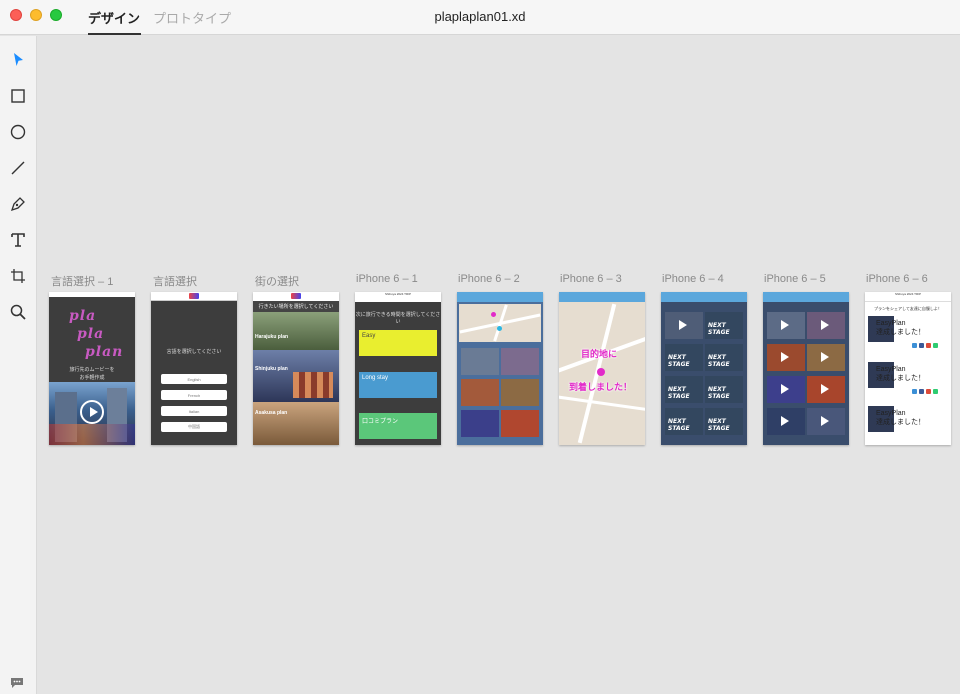  Describe the element at coordinates (591, 279) in the screenshot. I see `artboard-label: iPhone 6 – 3` at that location.